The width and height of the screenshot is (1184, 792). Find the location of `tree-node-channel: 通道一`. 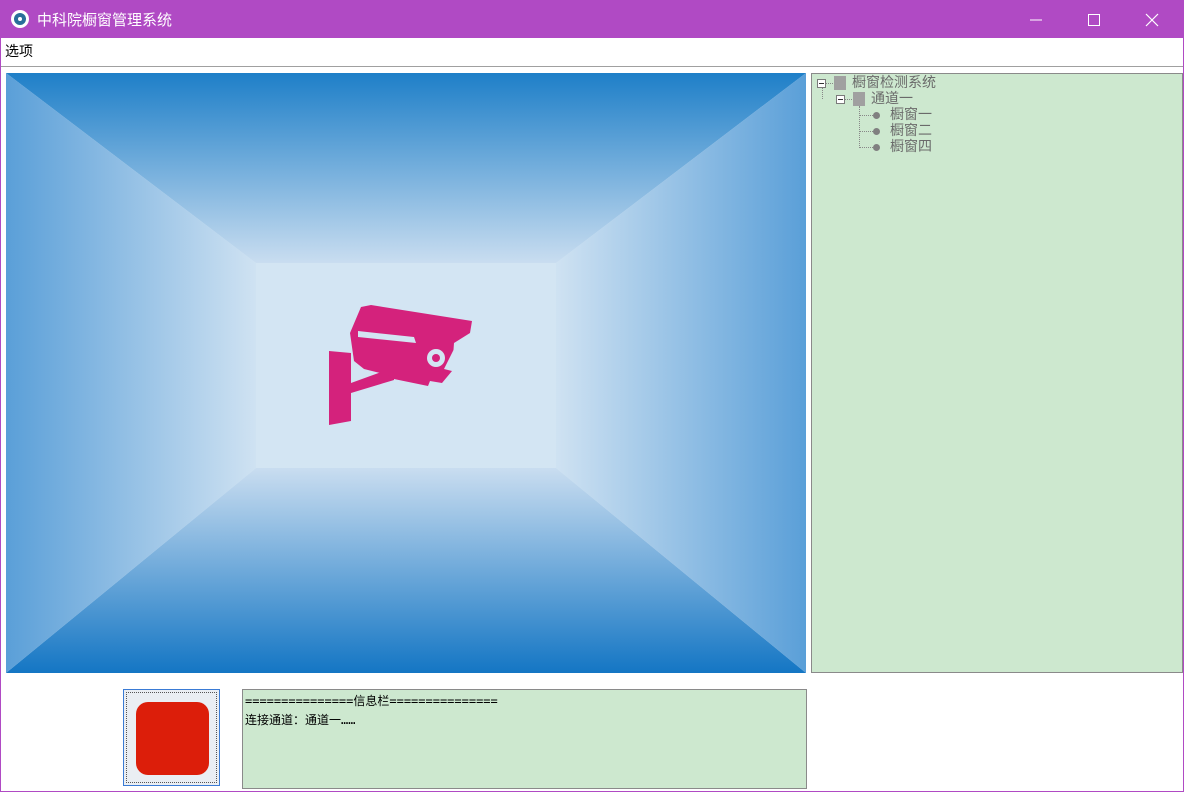

tree-node-channel: 通道一 is located at coordinates (892, 99).